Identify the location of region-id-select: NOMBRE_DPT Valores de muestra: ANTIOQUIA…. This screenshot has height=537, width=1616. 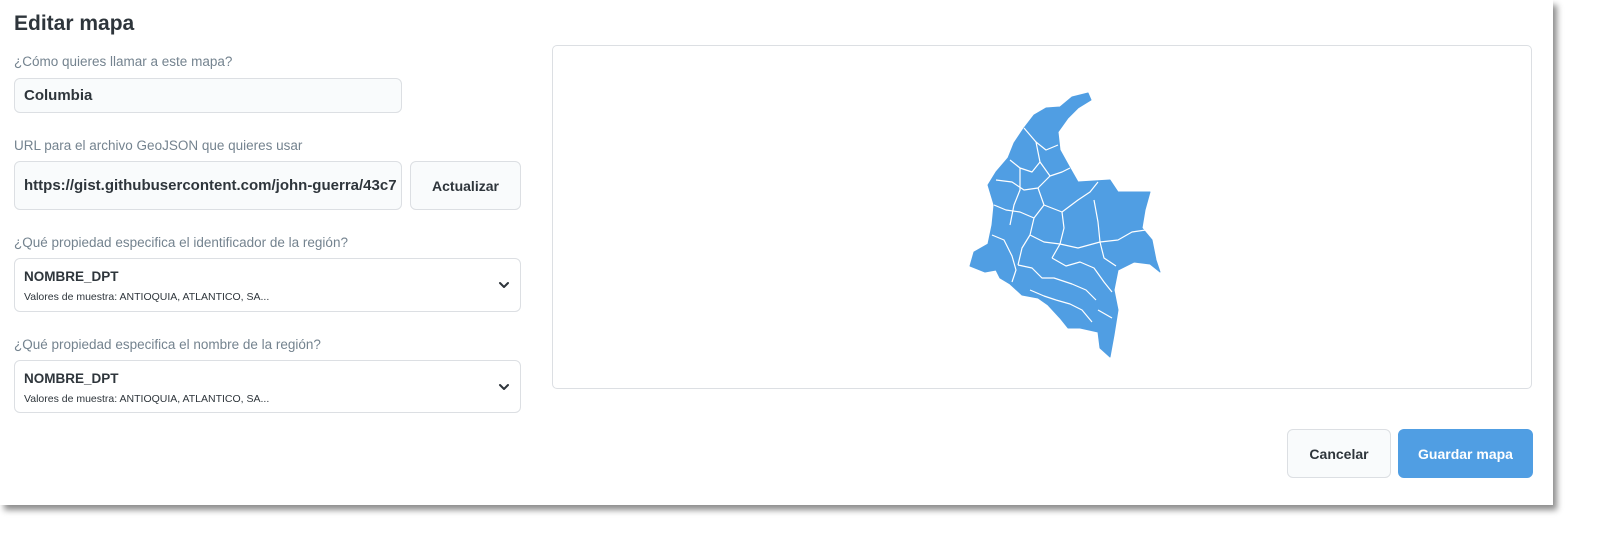
(267, 285).